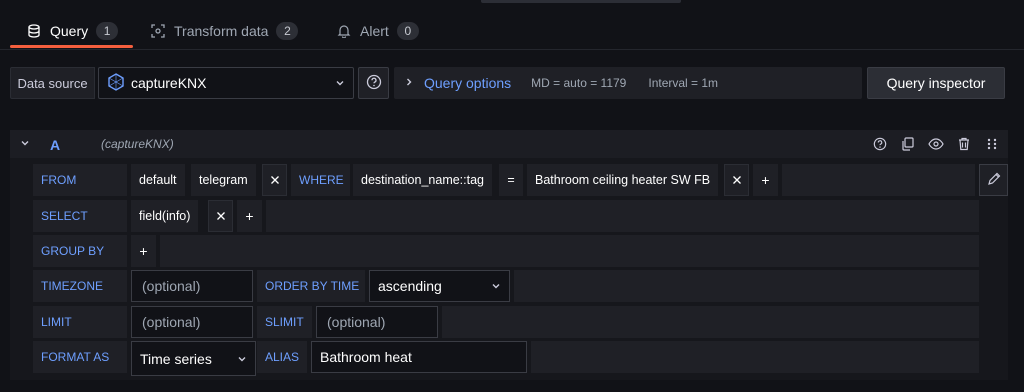  What do you see at coordinates (683, 83) in the screenshot?
I see `interval-value: Interval = 1m` at bounding box center [683, 83].